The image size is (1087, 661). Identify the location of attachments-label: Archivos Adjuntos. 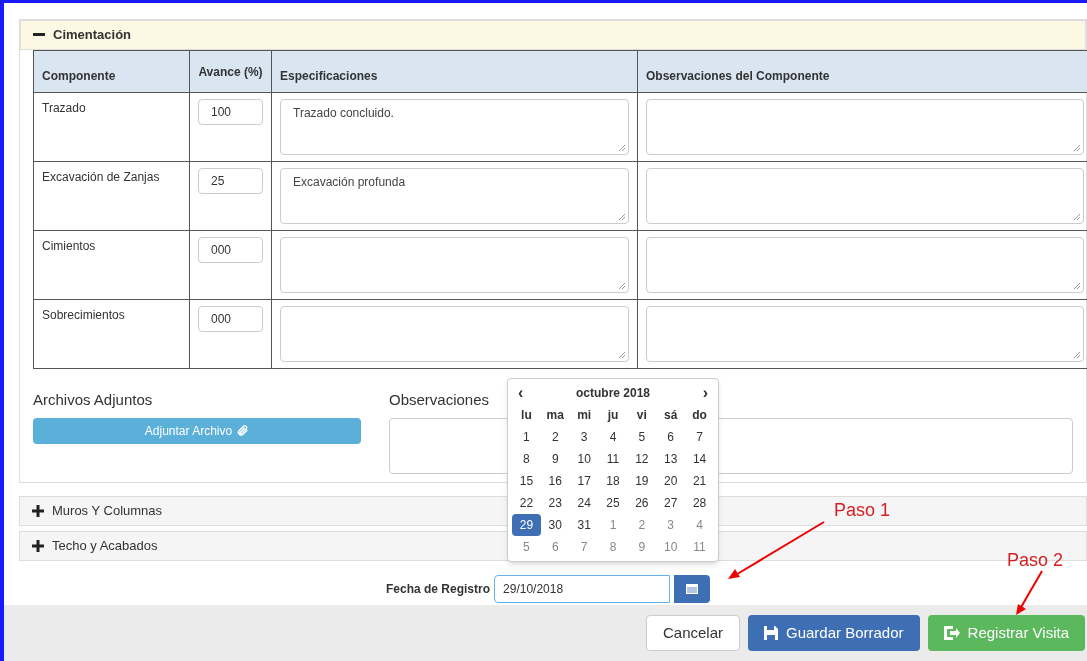
(93, 400).